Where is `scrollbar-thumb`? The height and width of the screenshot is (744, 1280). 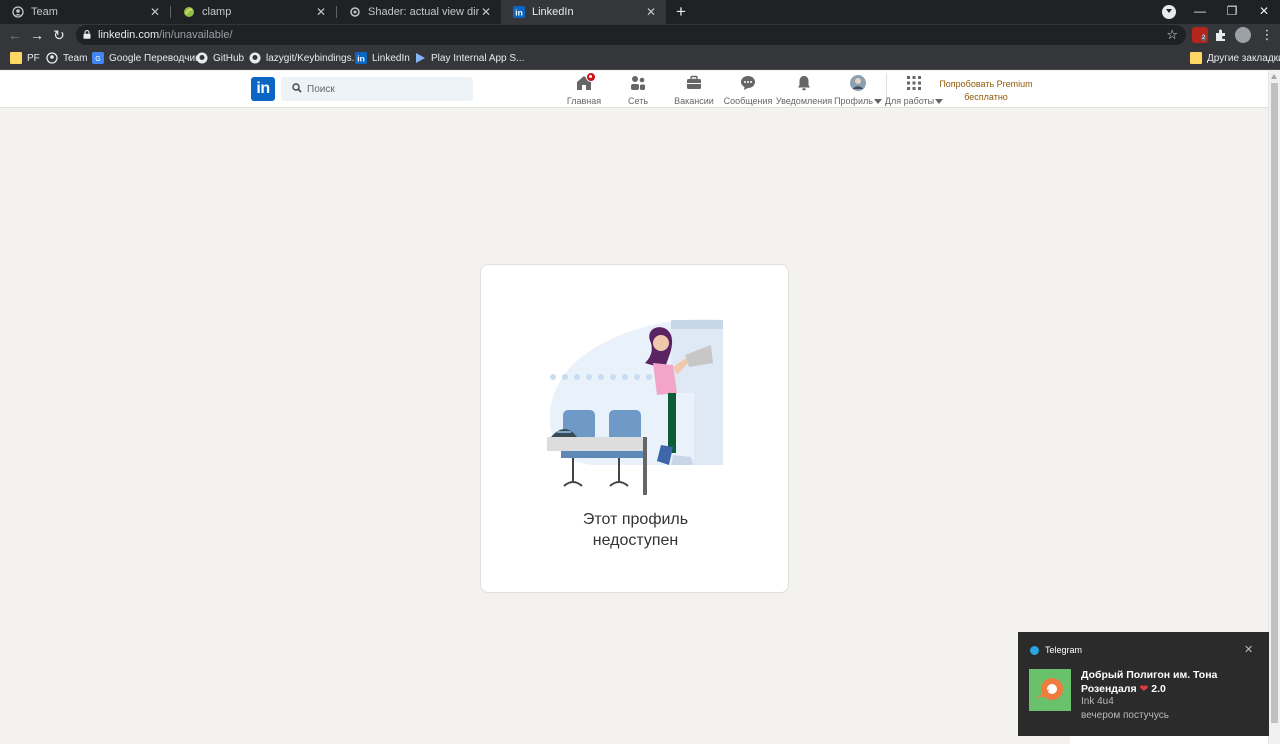
scrollbar-thumb is located at coordinates (1274, 403).